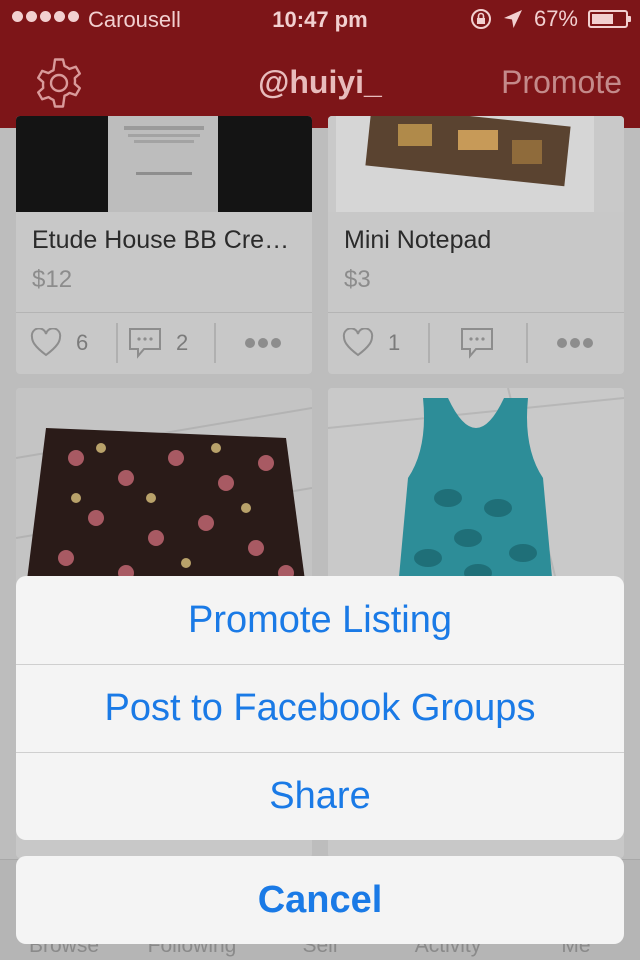 The height and width of the screenshot is (960, 640). What do you see at coordinates (182, 342) in the screenshot?
I see `comment-count: 2` at bounding box center [182, 342].